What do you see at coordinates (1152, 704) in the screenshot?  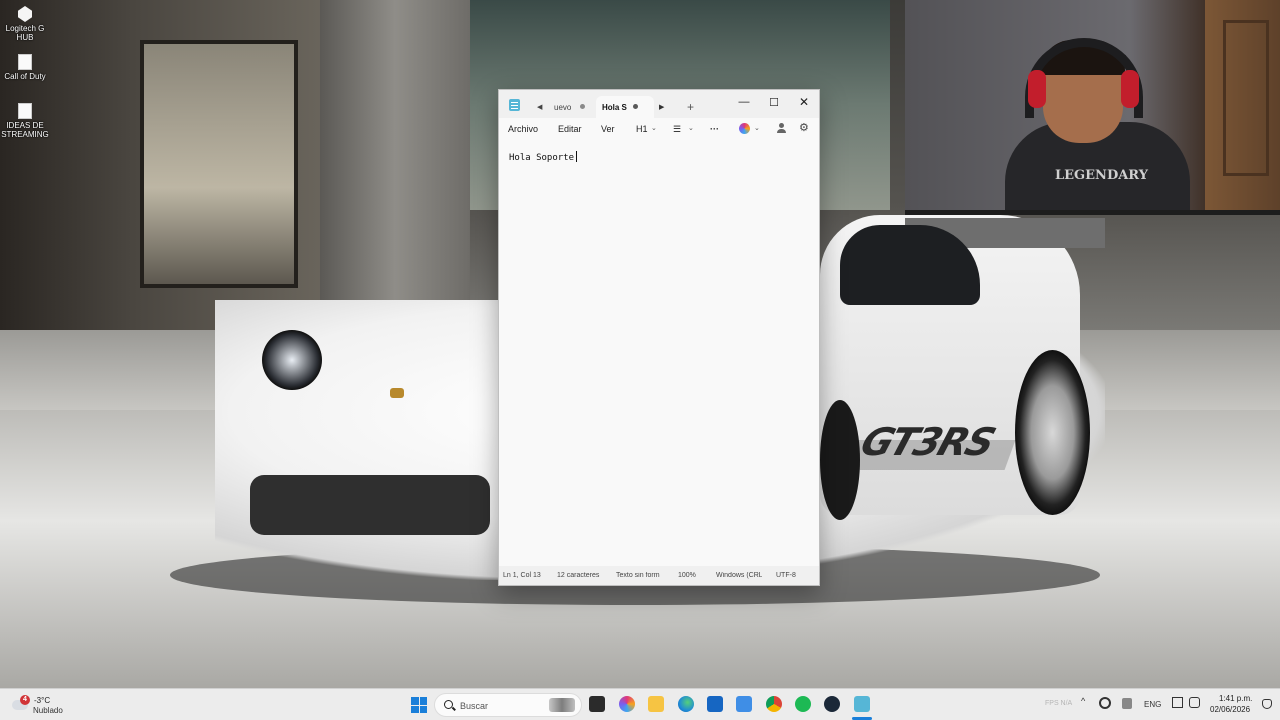 I see `language-indicator: ENG` at bounding box center [1152, 704].